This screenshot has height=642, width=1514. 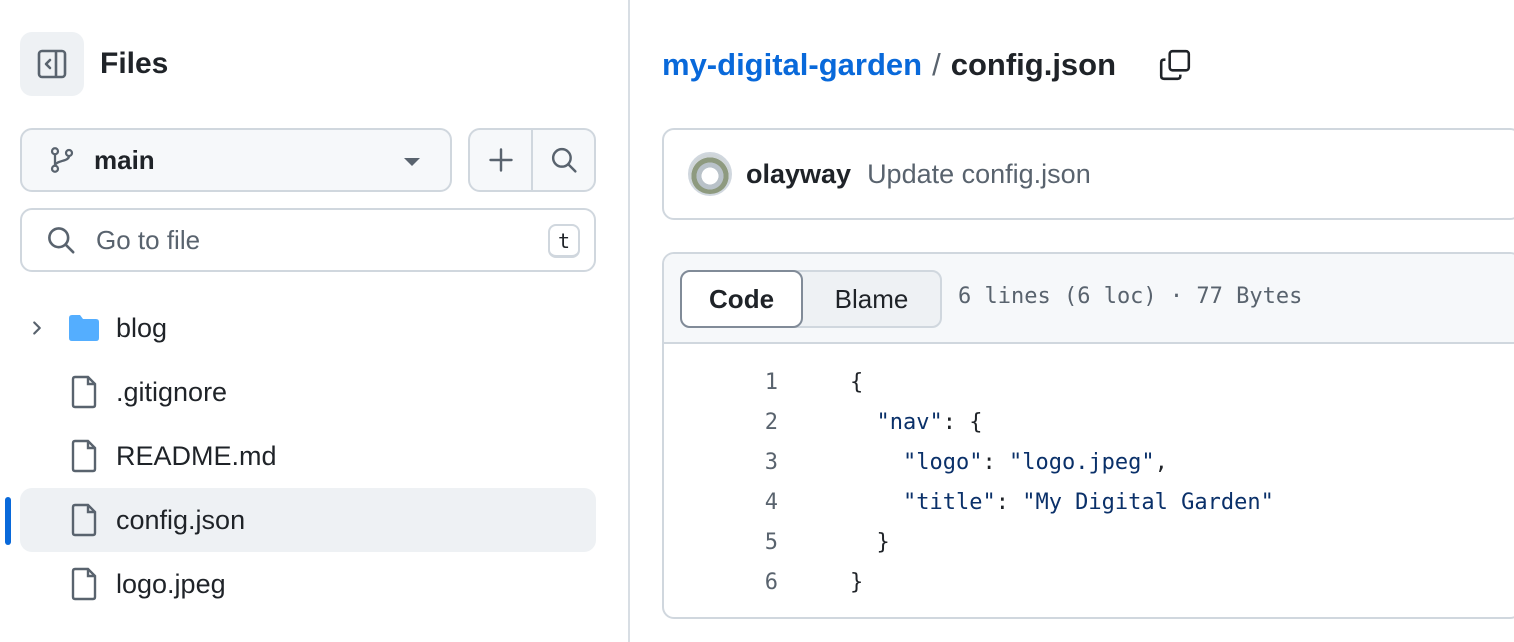 I want to click on tree-item-config-json: config.json, so click(x=308, y=520).